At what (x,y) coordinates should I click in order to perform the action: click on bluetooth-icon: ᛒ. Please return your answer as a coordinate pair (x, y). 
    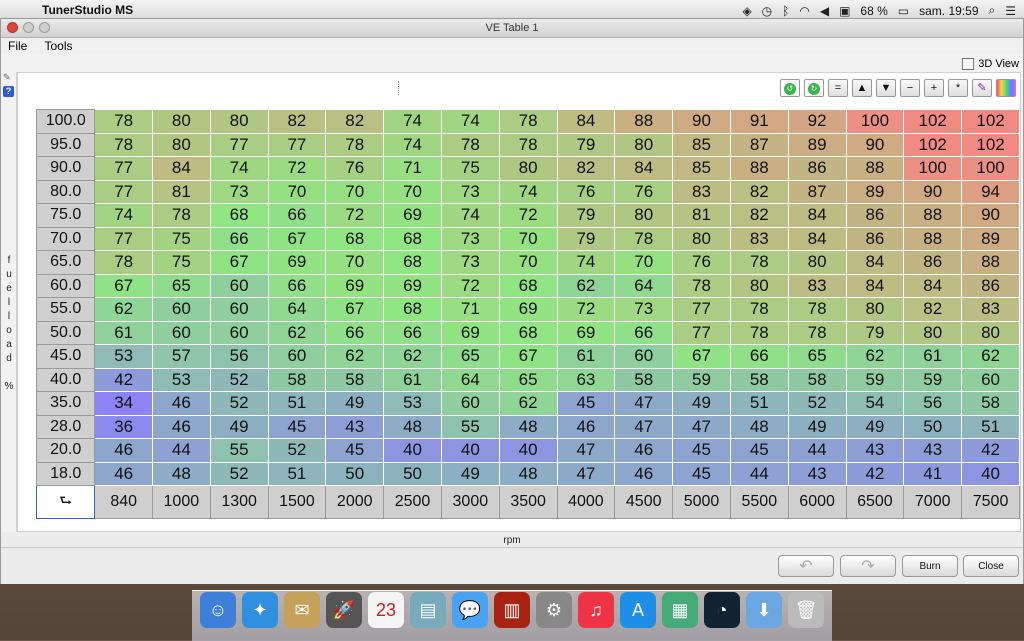
    Looking at the image, I should click on (785, 11).